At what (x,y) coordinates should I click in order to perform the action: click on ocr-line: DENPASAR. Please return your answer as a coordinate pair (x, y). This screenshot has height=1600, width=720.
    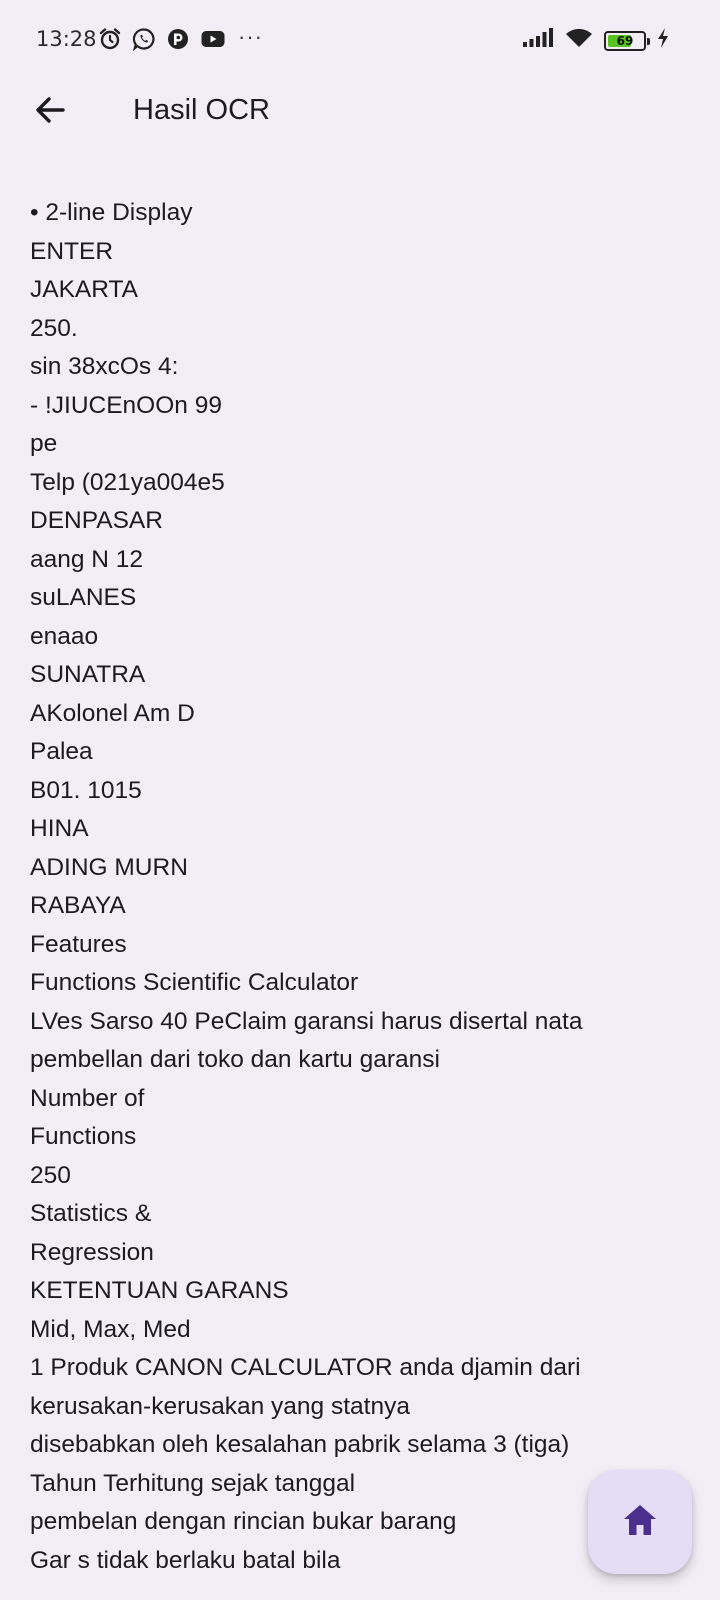
    Looking at the image, I should click on (96, 520).